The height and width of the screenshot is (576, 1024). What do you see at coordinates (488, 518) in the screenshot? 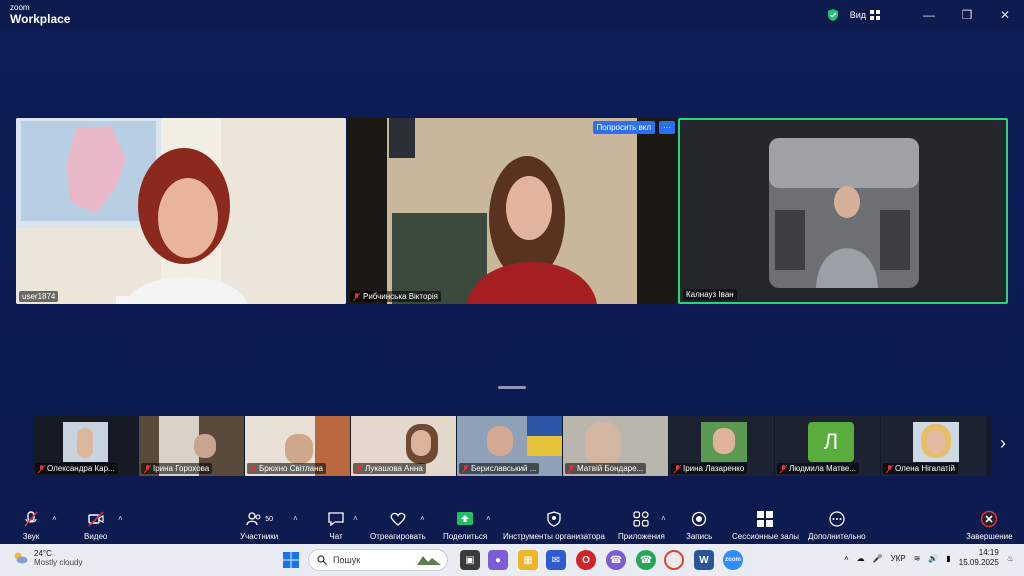
I see `share-options-caret: ˄` at bounding box center [488, 518].